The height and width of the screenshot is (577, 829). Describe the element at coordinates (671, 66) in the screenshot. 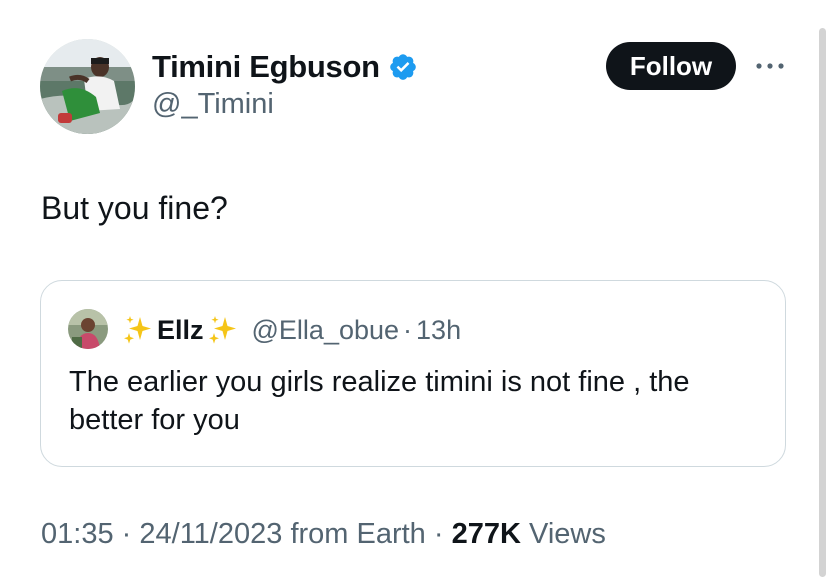

I see `follow-button: Follow` at that location.